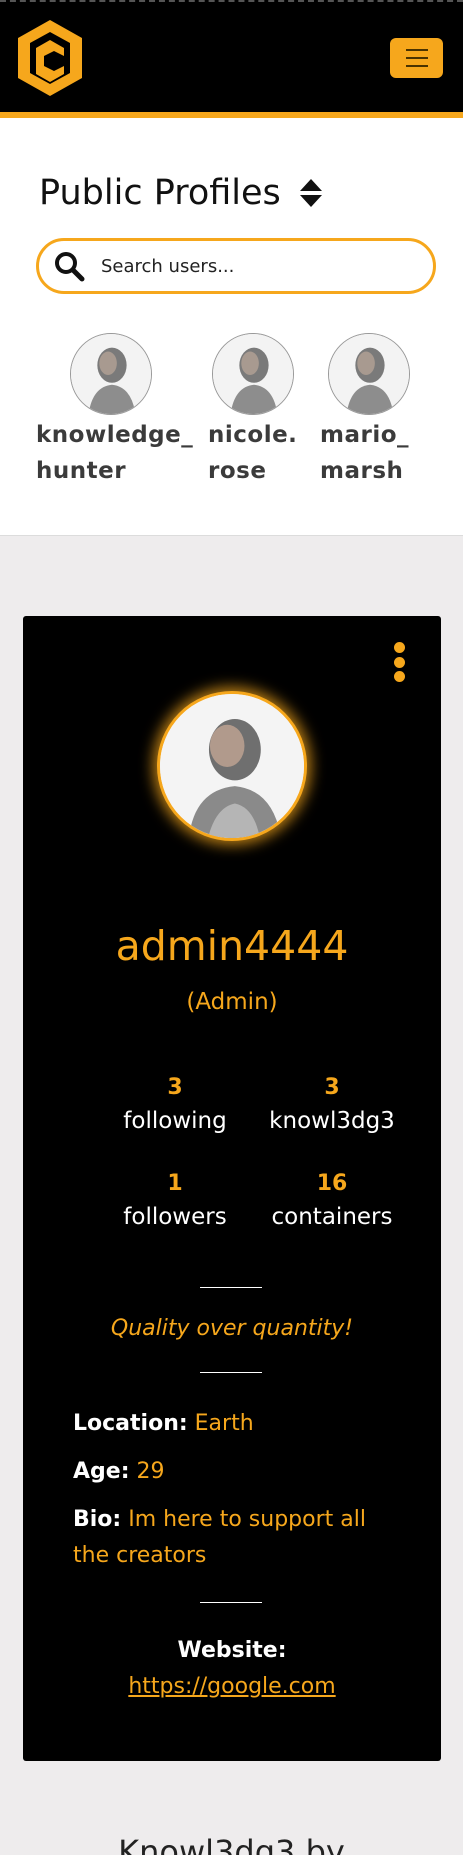 This screenshot has width=463, height=1855. I want to click on user-card: nicole. rose, so click(253, 411).